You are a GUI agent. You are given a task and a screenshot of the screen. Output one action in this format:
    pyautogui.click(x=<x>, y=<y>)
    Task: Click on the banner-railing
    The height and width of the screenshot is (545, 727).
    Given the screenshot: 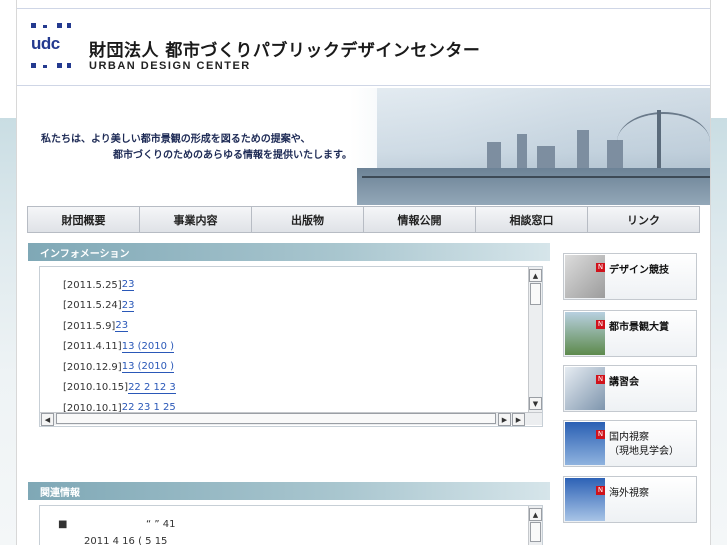 What is the action you would take?
    pyautogui.click(x=536, y=177)
    